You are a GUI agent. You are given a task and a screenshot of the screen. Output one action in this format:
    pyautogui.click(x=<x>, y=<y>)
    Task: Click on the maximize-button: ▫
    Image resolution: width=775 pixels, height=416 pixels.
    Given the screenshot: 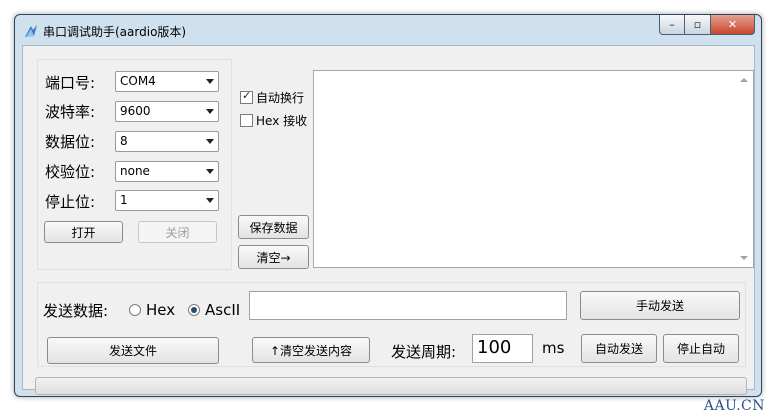 What is the action you would take?
    pyautogui.click(x=698, y=25)
    